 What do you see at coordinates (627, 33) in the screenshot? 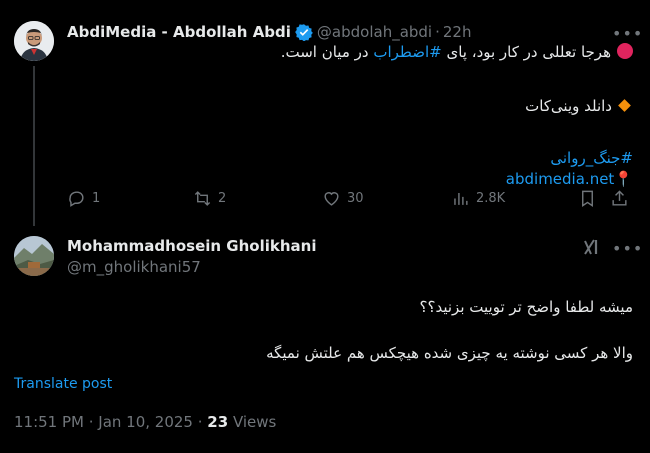
I see `more-options-icon: •••` at bounding box center [627, 33].